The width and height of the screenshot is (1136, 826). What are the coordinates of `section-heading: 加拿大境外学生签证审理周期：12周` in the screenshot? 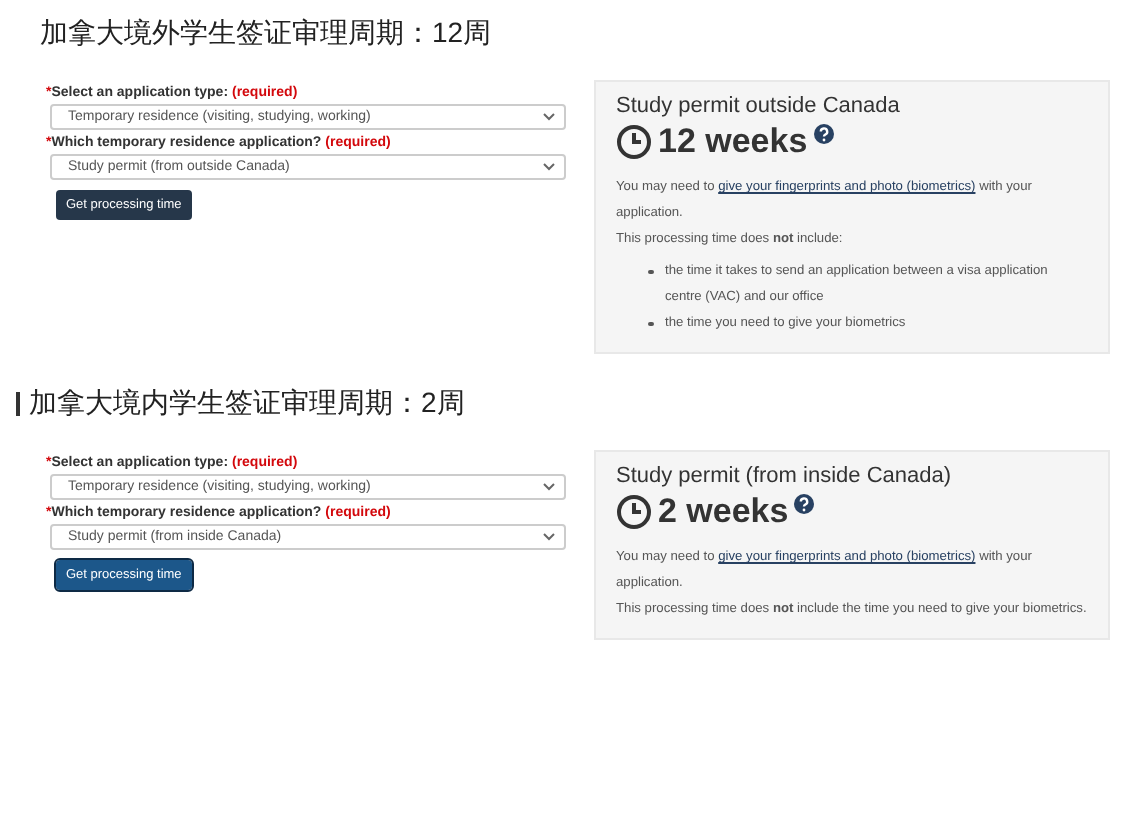 It's located at (265, 34).